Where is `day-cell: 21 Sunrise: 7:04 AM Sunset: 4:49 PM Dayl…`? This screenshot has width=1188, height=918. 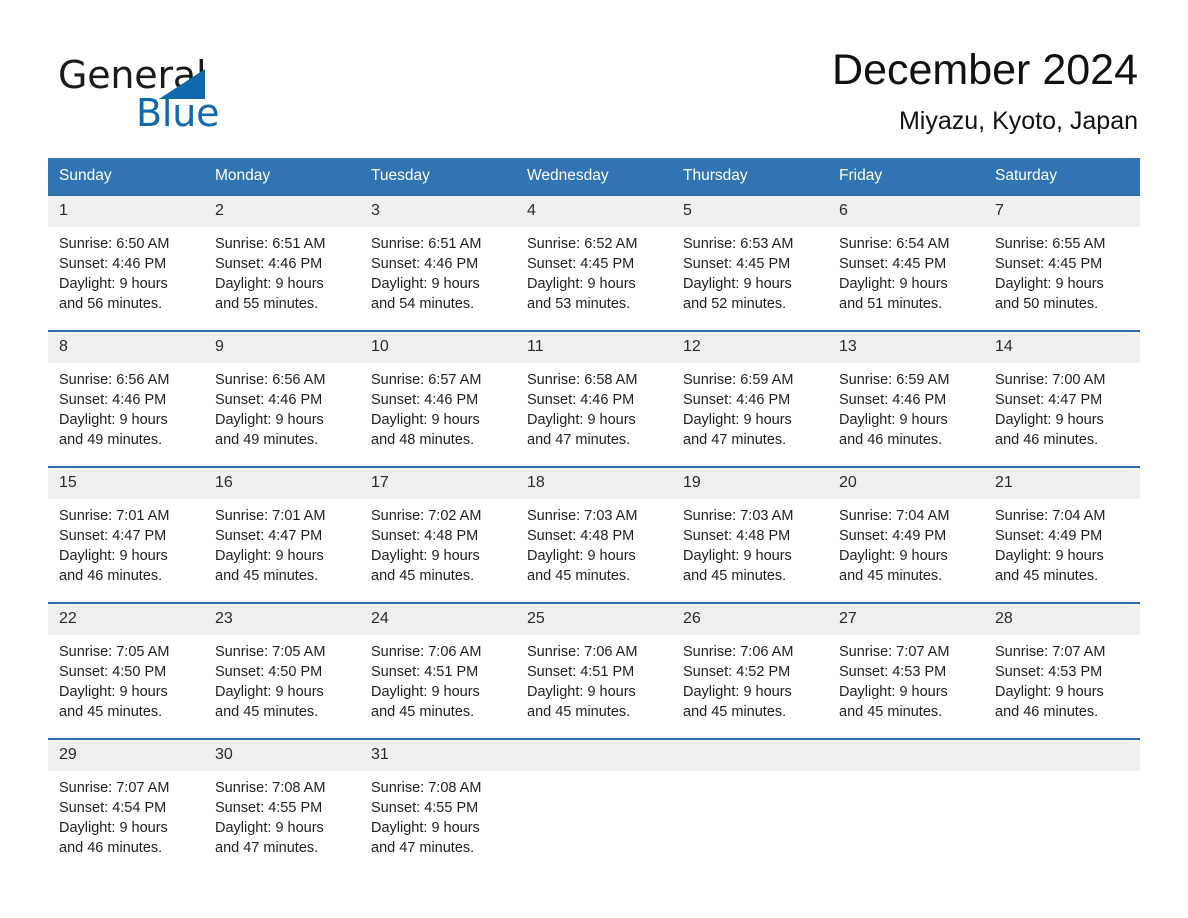 day-cell: 21 Sunrise: 7:04 AM Sunset: 4:49 PM Dayl… is located at coordinates (1062, 526).